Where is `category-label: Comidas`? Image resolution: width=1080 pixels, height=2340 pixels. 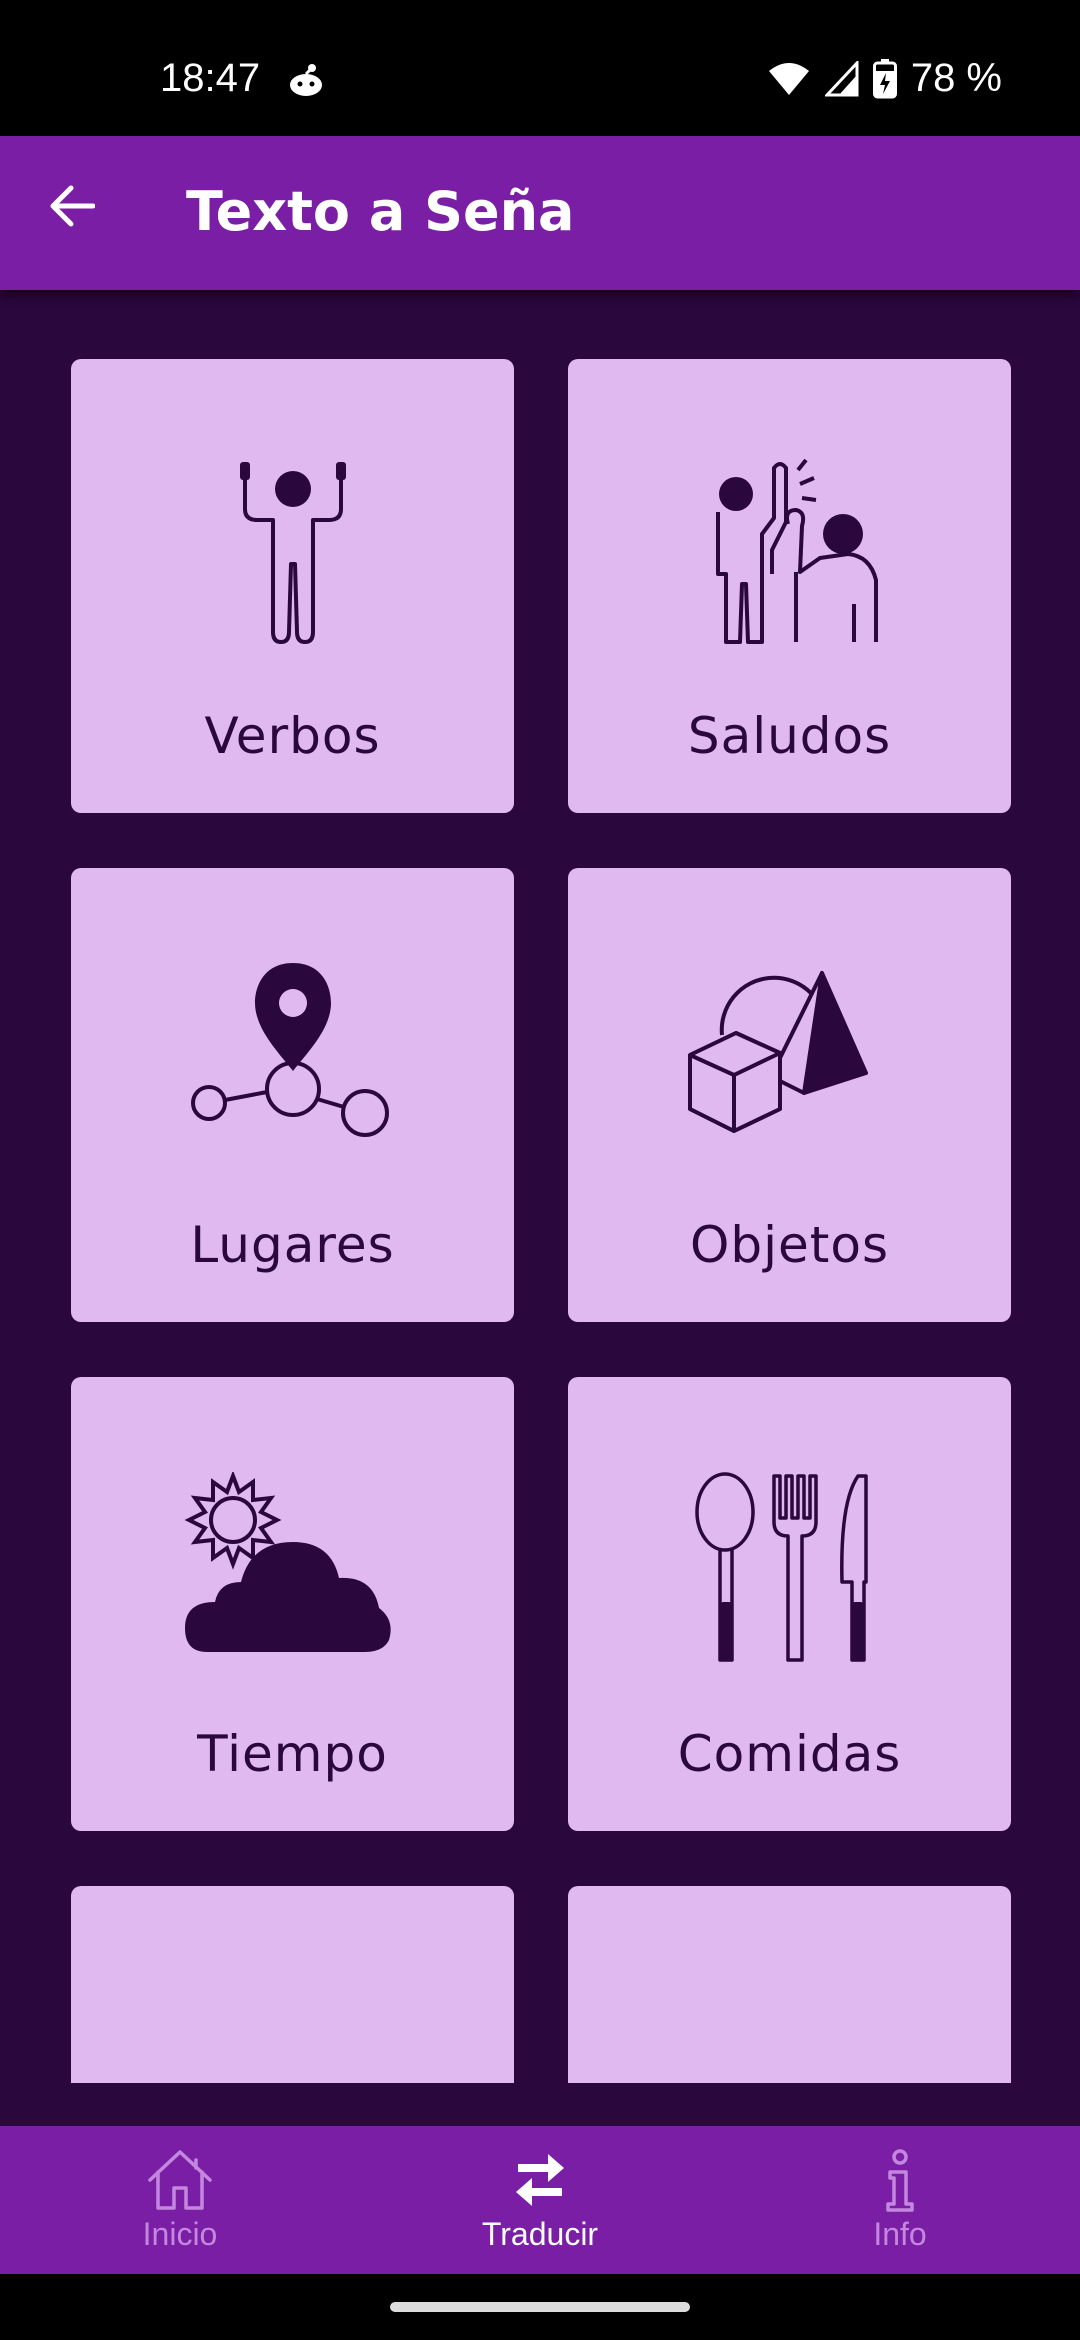
category-label: Comidas is located at coordinates (789, 1754).